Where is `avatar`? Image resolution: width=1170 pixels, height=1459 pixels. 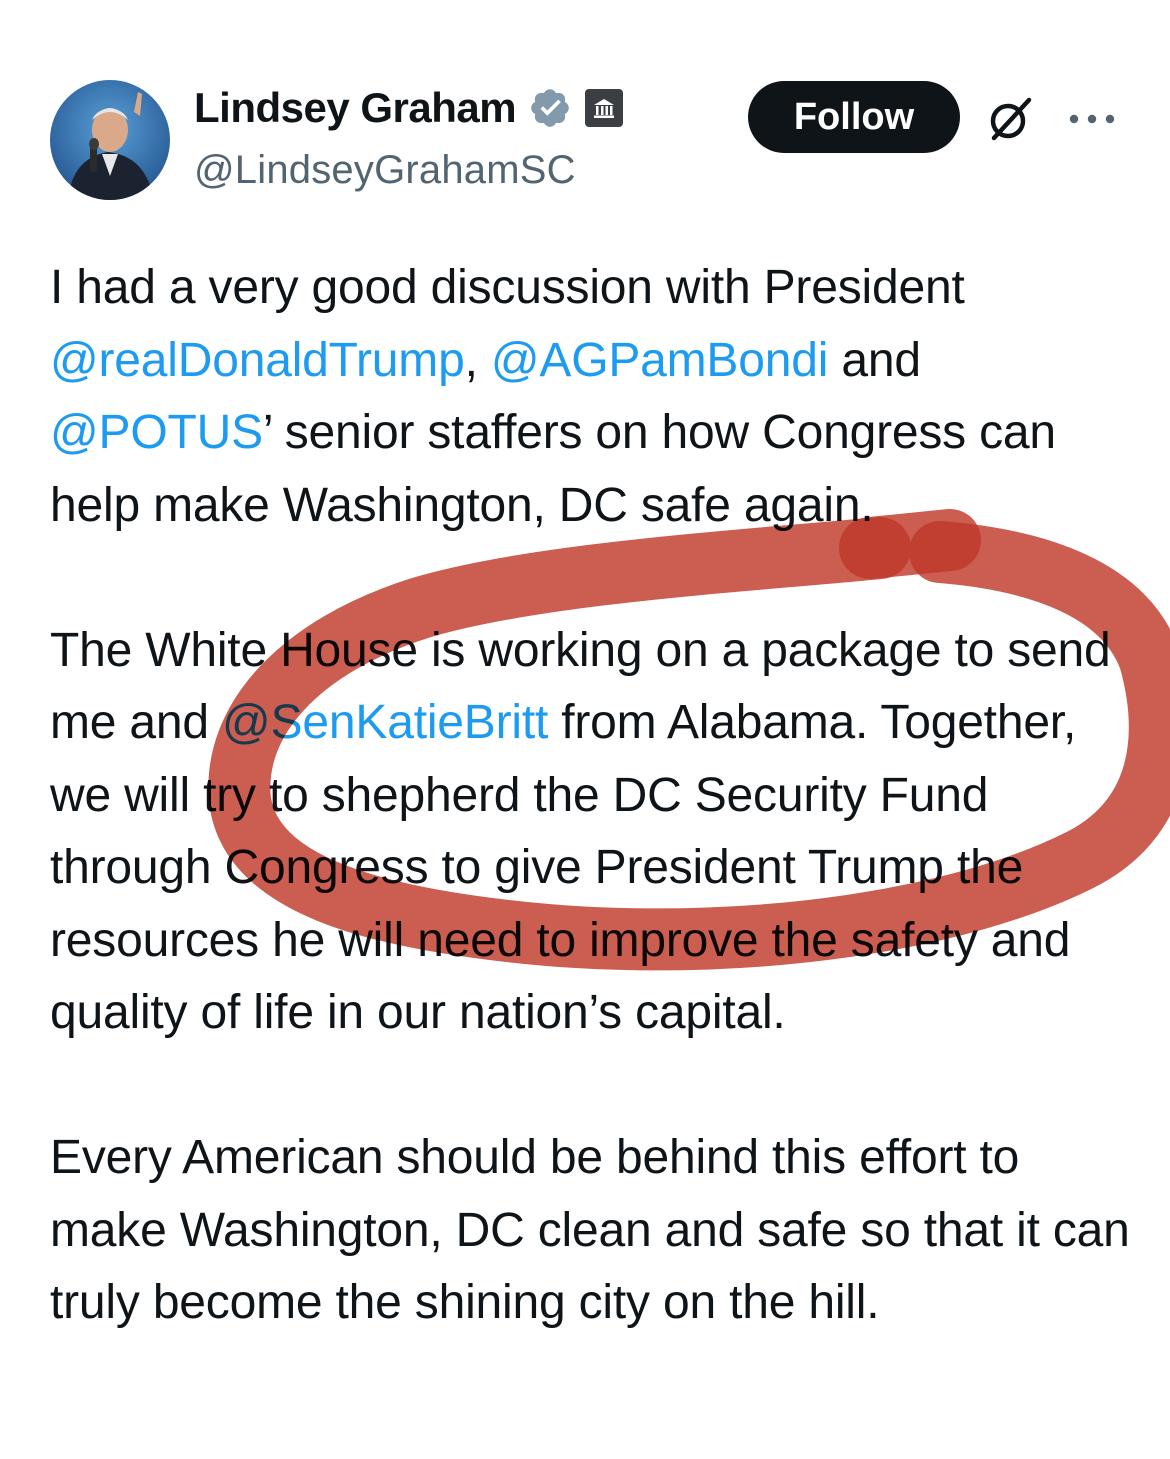
avatar is located at coordinates (110, 140).